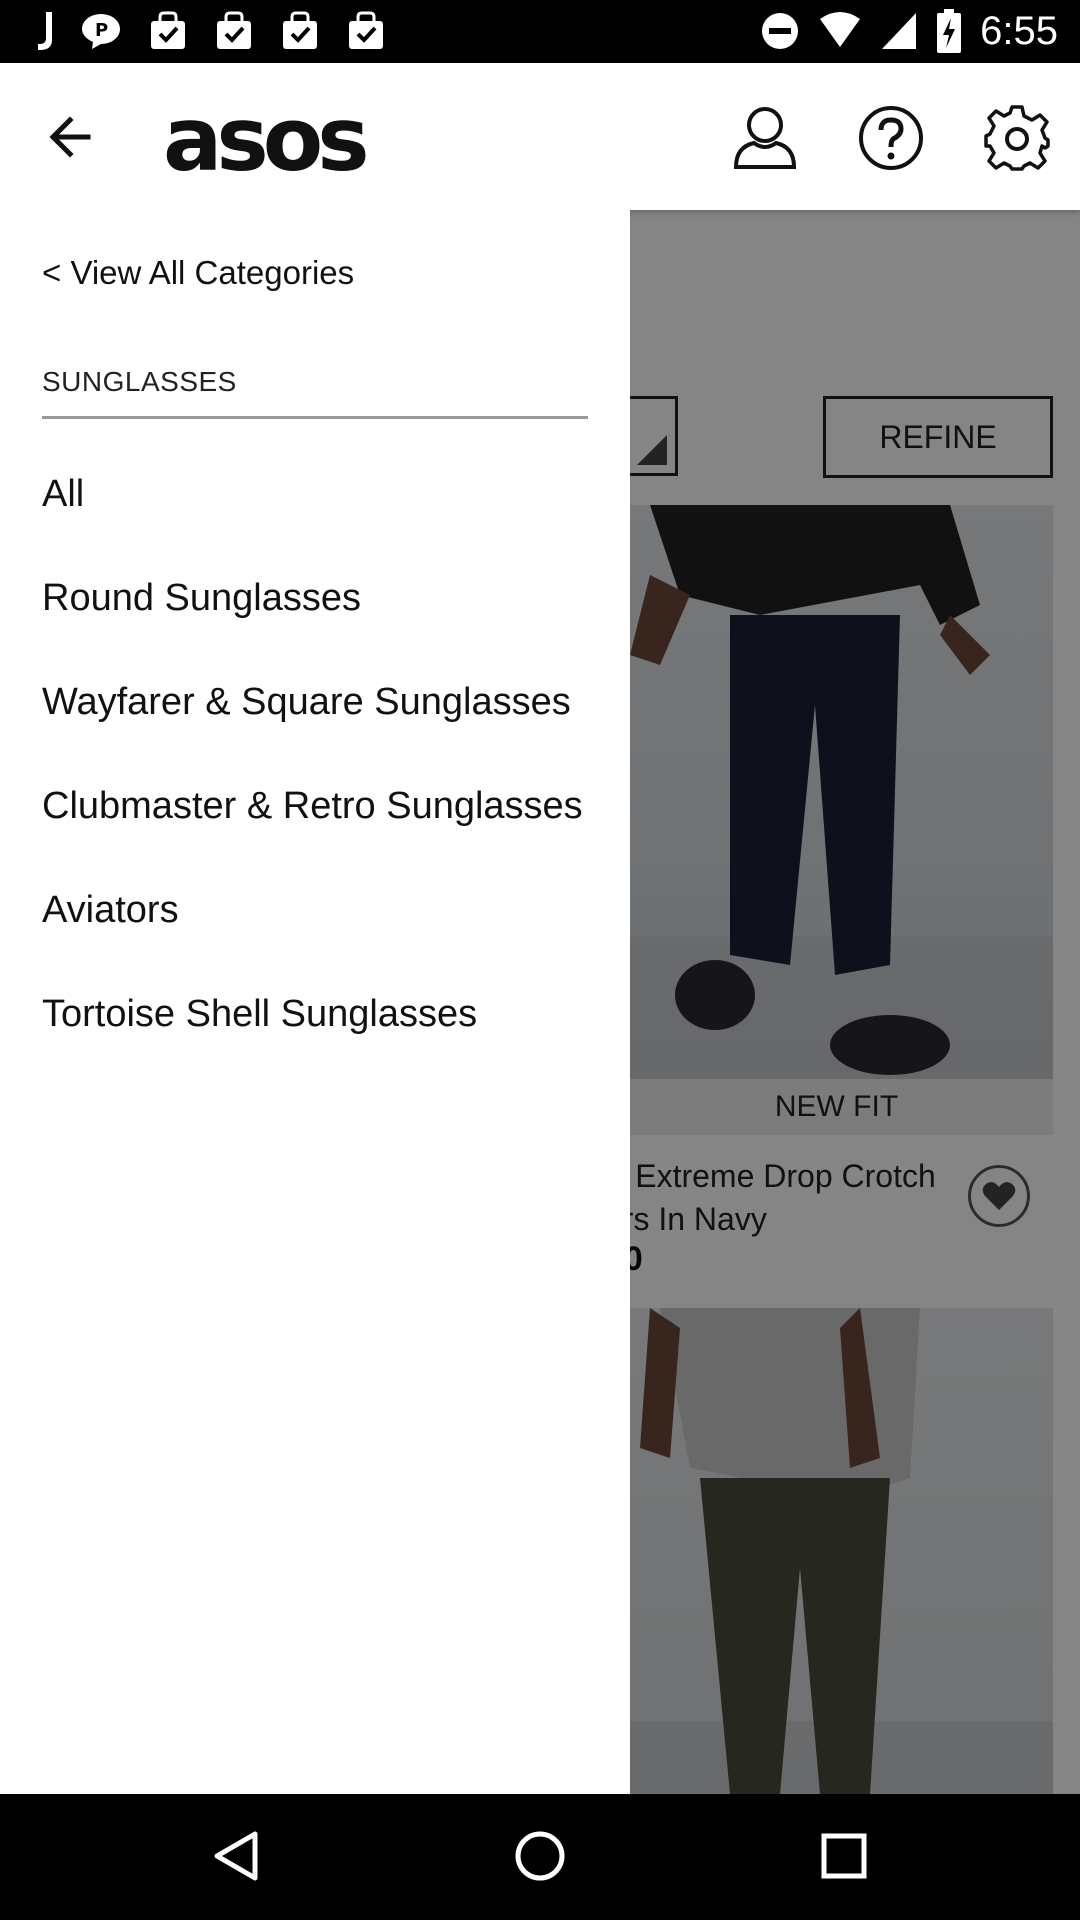 The image size is (1080, 1920). I want to click on j-app-icon, so click(45, 31).